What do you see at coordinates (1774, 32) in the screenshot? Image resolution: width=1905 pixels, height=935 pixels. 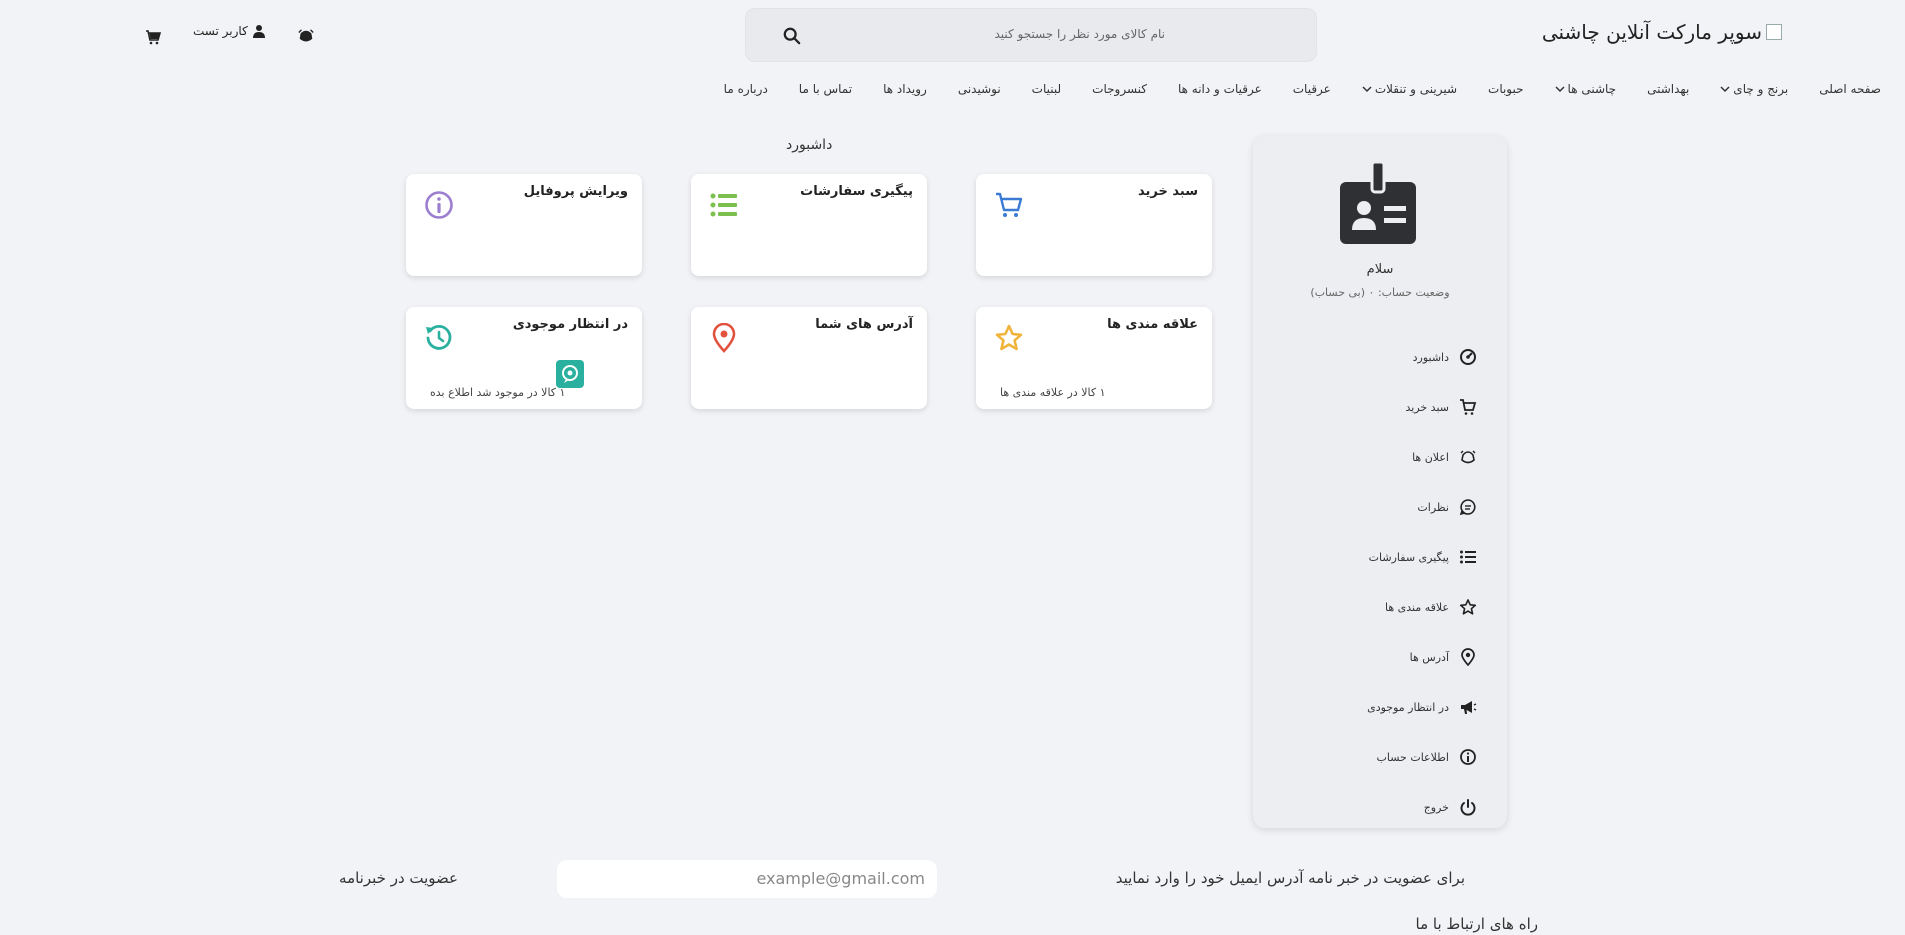 I see `logo-image-icon` at bounding box center [1774, 32].